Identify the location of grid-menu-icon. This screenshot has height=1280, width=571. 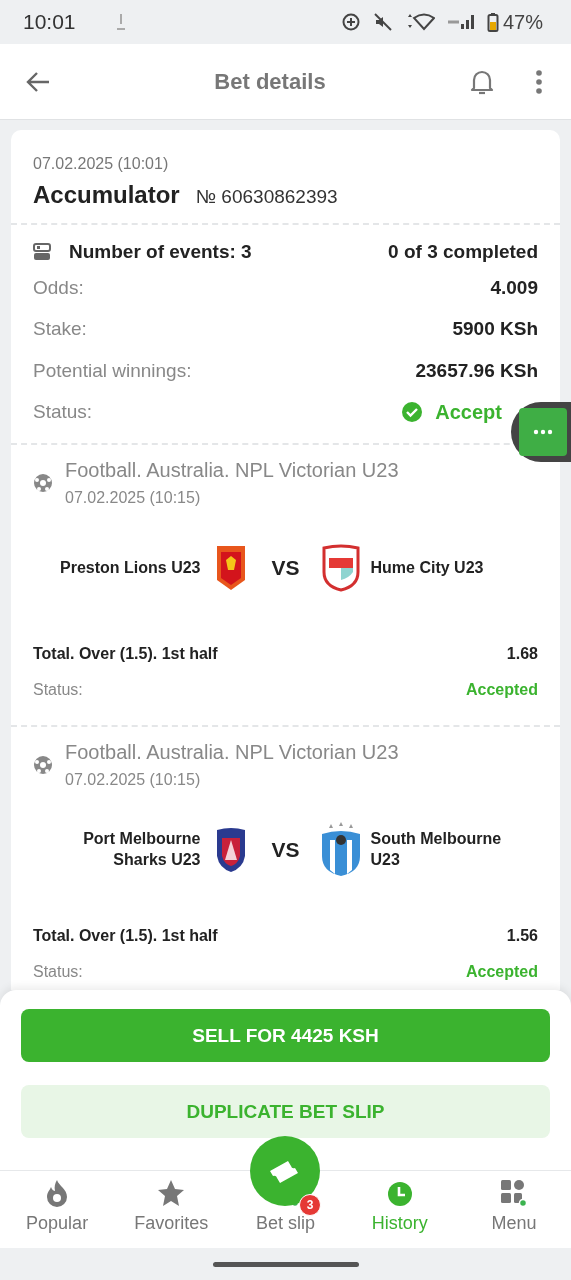
(513, 1193).